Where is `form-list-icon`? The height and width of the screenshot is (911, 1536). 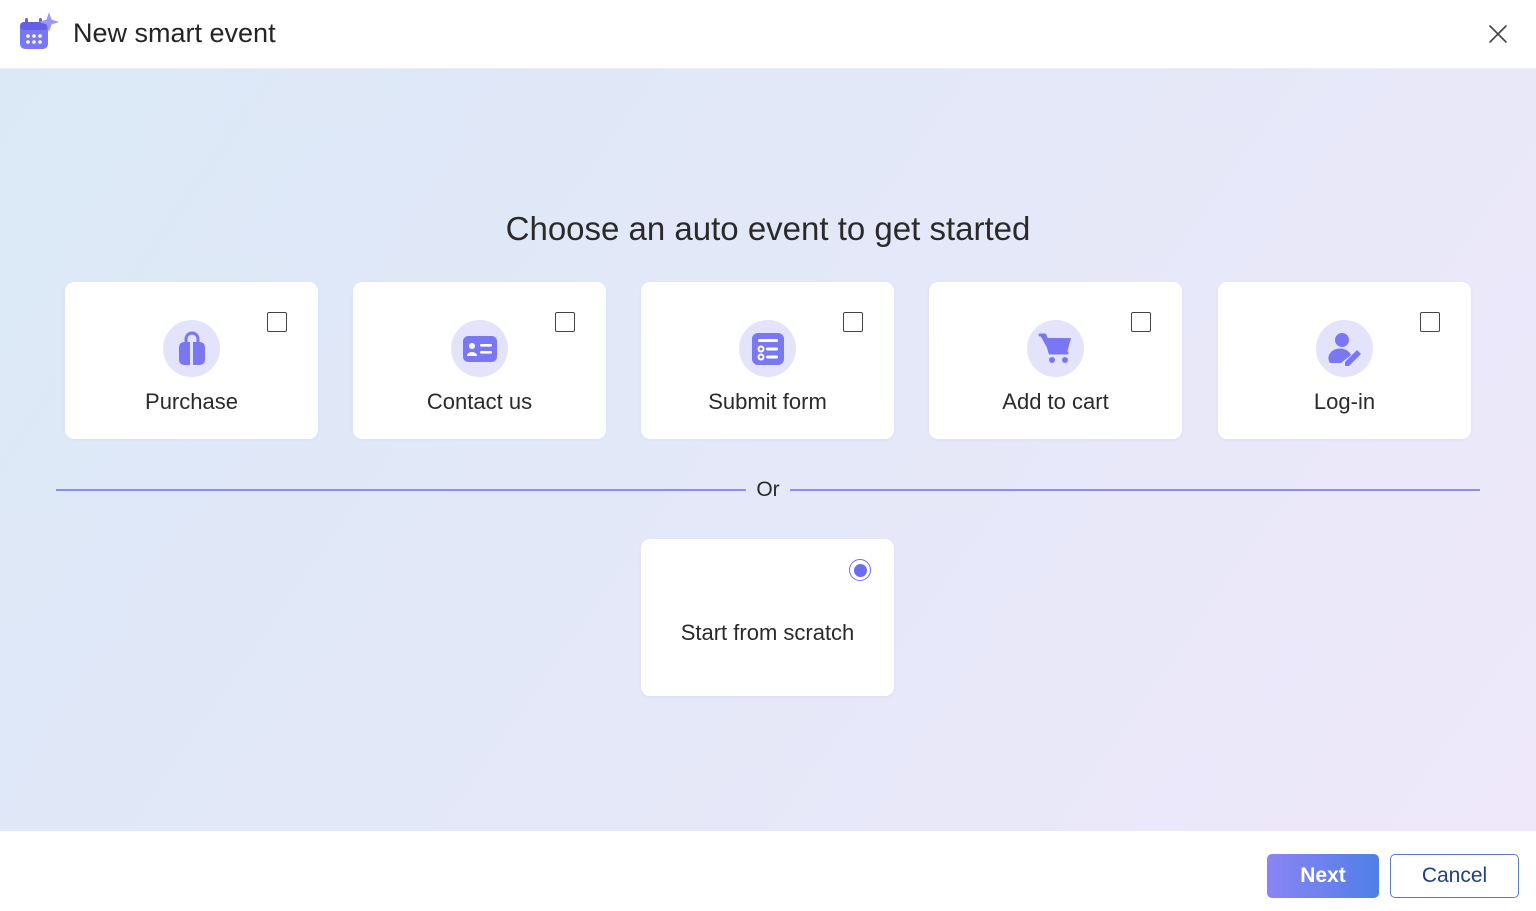 form-list-icon is located at coordinates (767, 348).